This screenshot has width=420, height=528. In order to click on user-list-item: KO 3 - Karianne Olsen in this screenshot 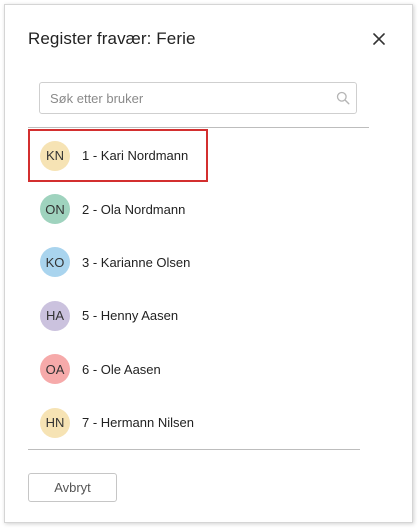, I will do `click(198, 262)`.